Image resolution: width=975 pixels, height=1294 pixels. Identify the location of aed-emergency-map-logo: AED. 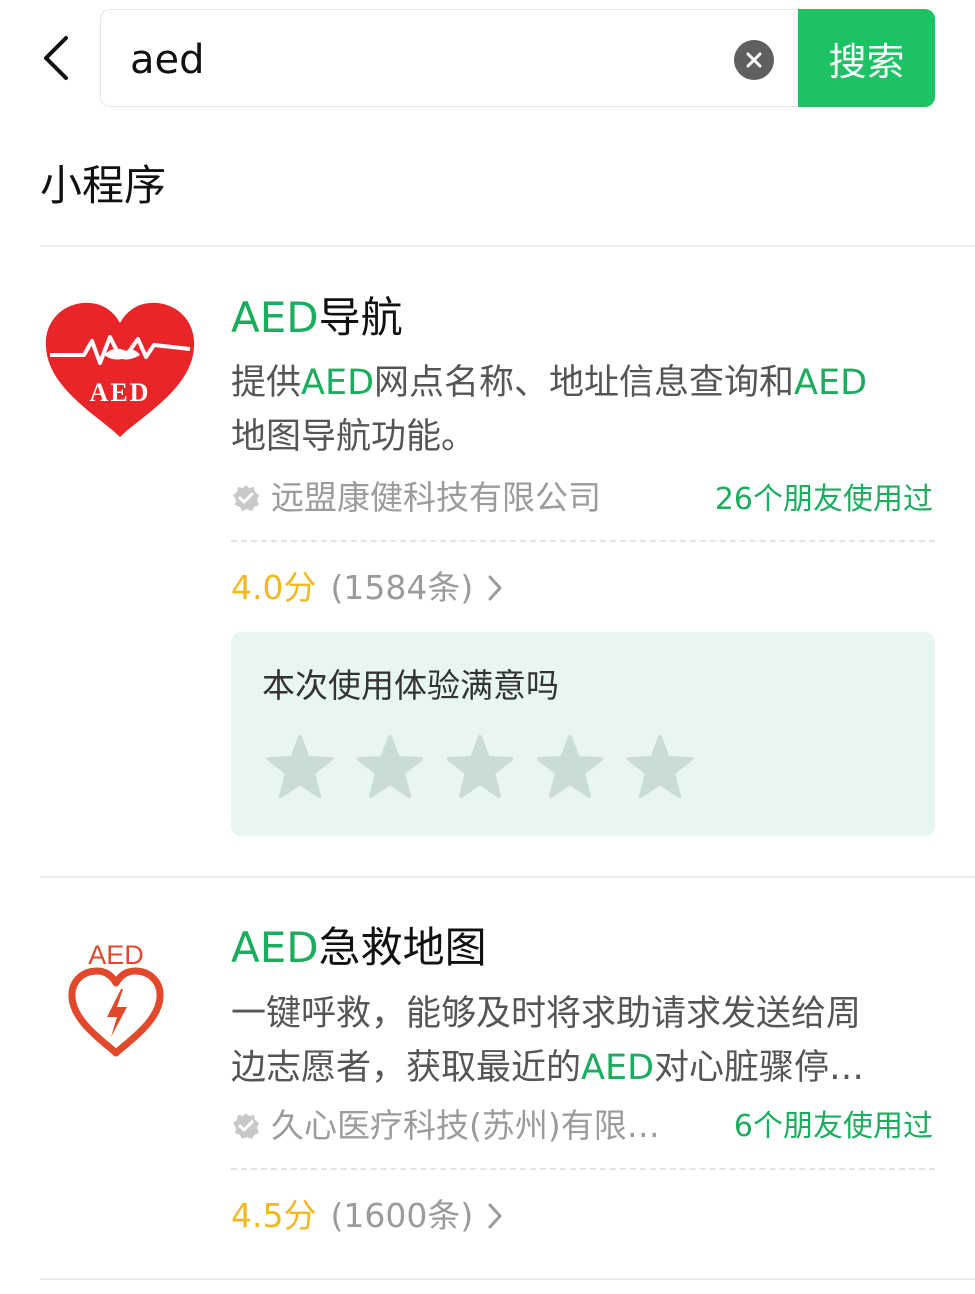
(116, 999).